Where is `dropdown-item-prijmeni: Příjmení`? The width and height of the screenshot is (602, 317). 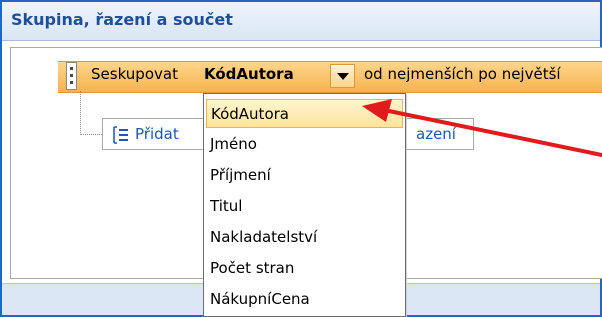
dropdown-item-prijmeni: Příjmení is located at coordinates (304, 175).